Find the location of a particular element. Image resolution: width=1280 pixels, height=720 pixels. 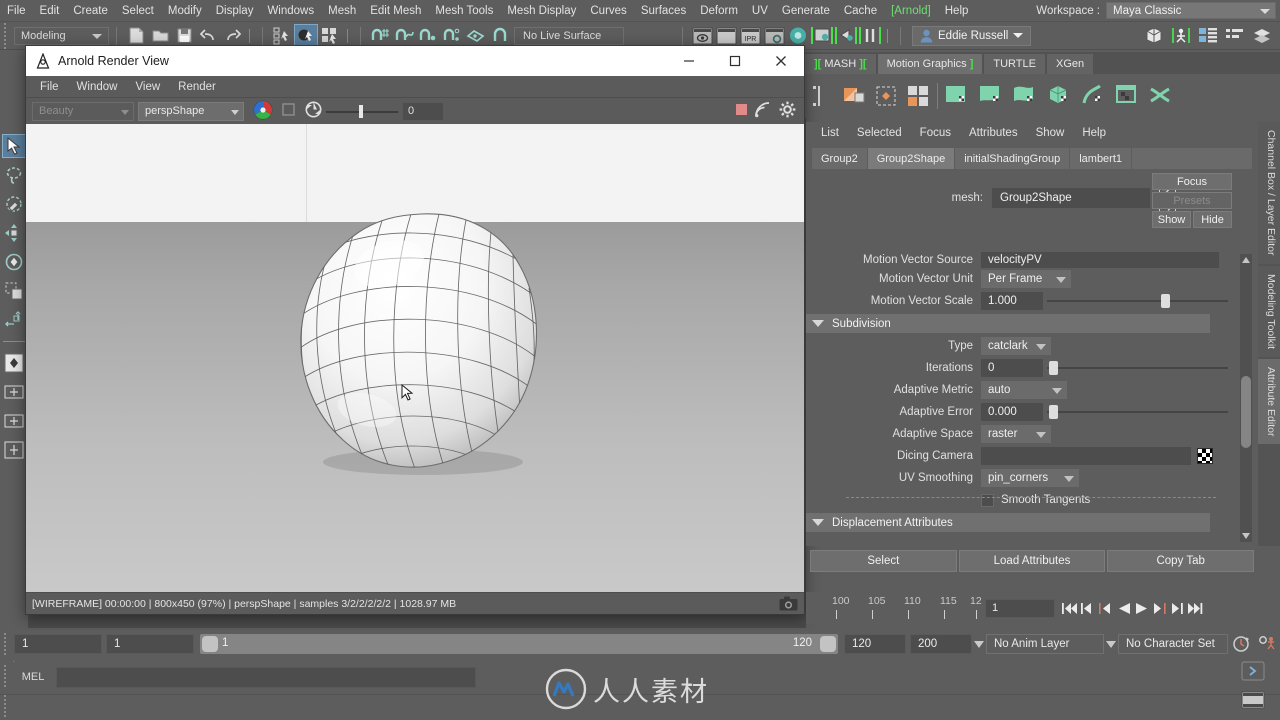

previous-key-icon is located at coordinates (1105, 608).